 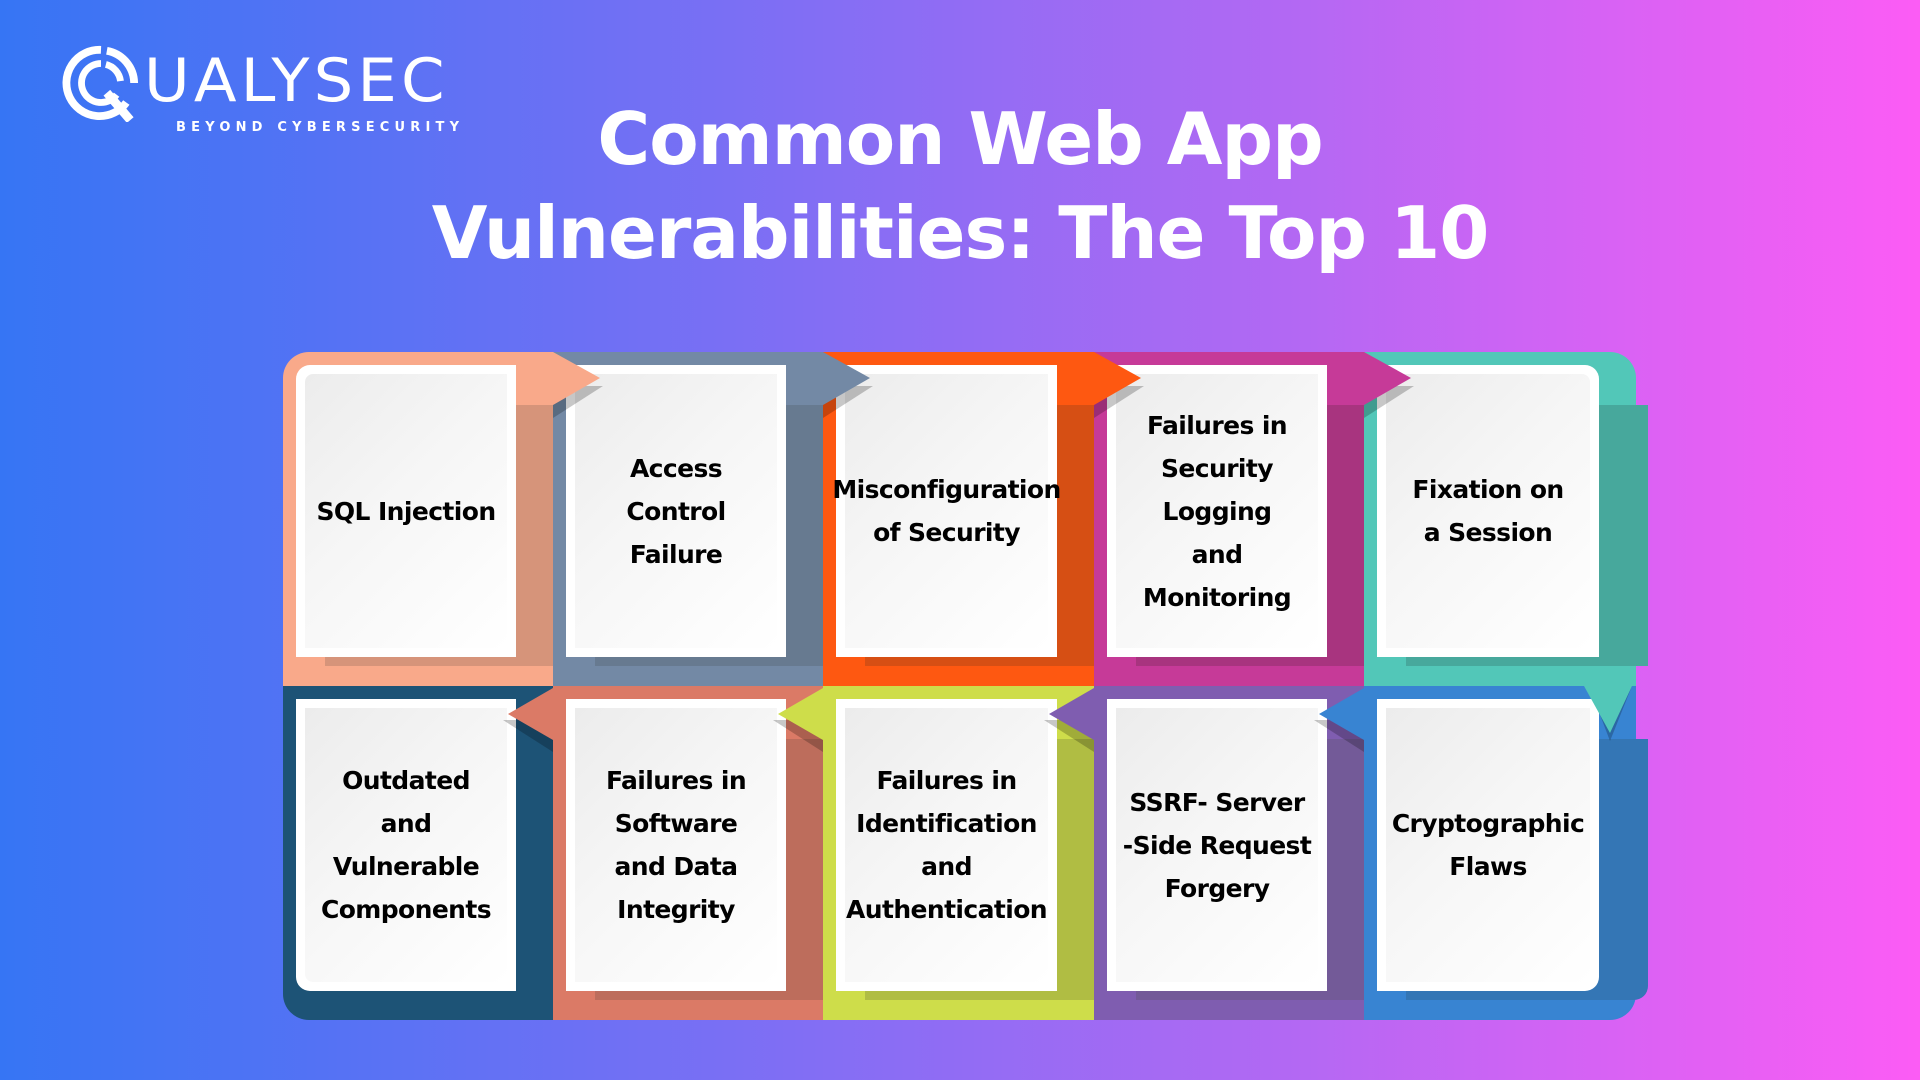 I want to click on vulnerability-card-2: Access Control Failure, so click(x=694, y=519).